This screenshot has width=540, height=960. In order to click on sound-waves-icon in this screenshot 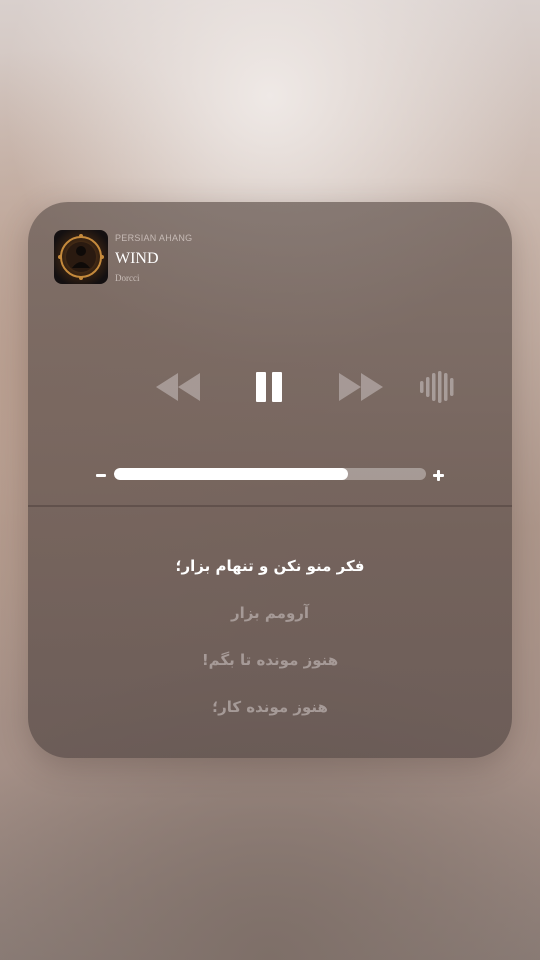, I will do `click(437, 387)`.